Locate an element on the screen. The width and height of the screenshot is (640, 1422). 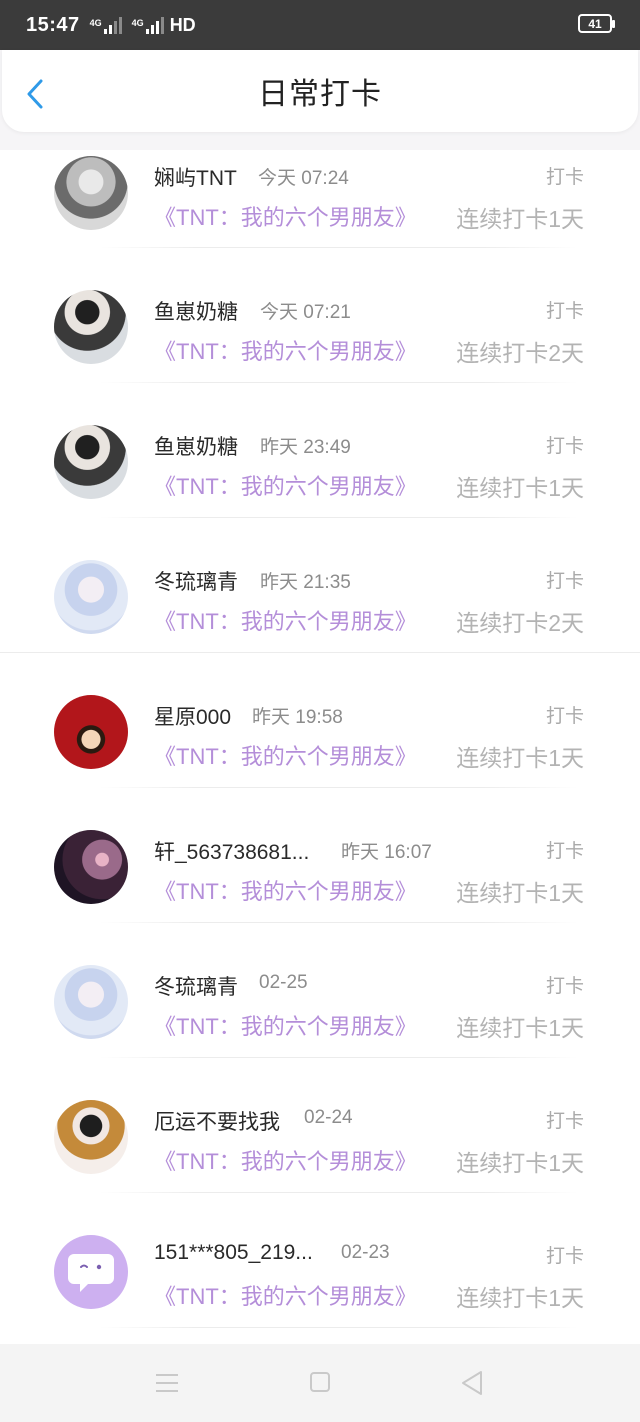
checkin-time: 02-24 is located at coordinates (328, 1117).